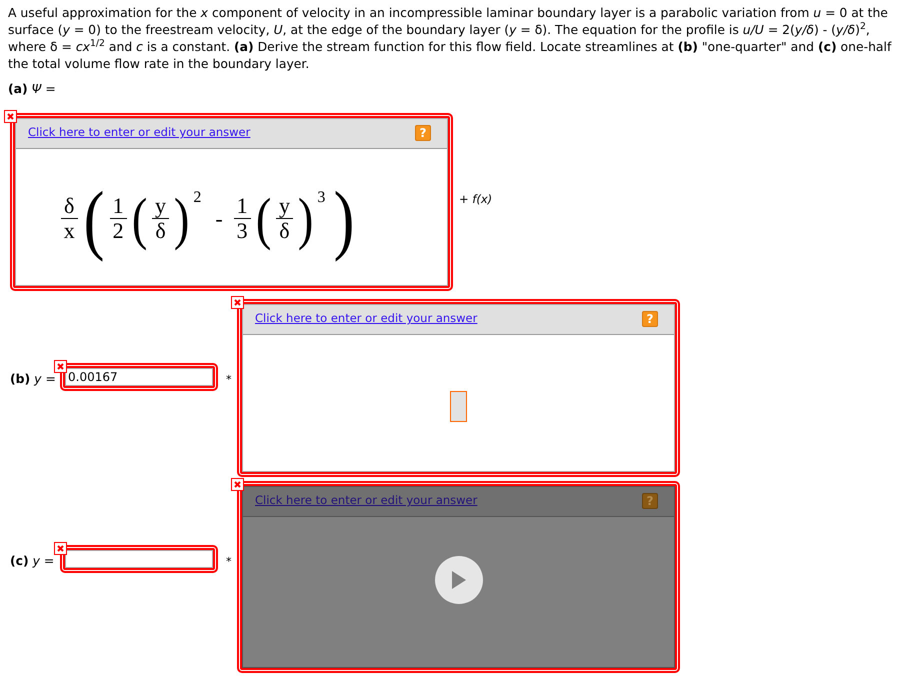 Image resolution: width=899 pixels, height=676 pixels. I want to click on play-icon, so click(459, 579).